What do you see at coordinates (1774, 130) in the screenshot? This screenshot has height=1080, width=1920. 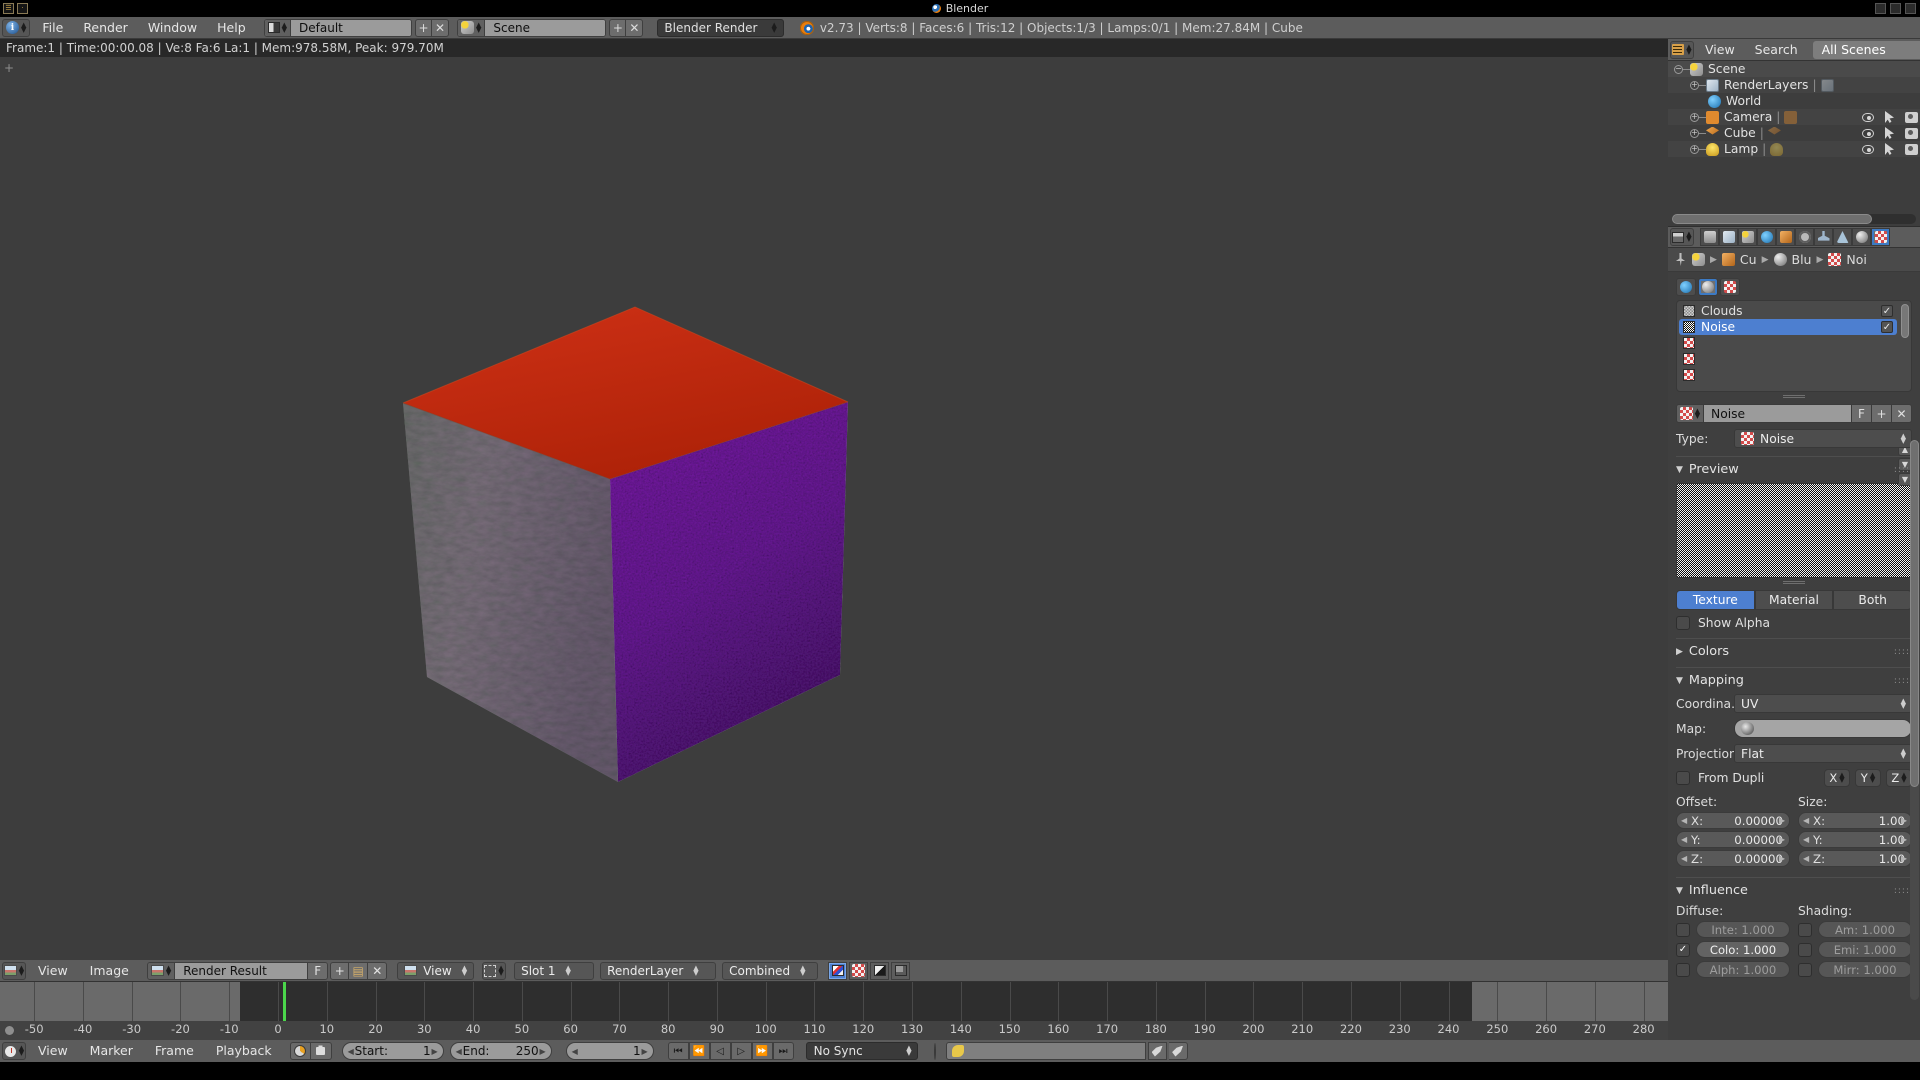 I see `mesh-icon-ghost` at bounding box center [1774, 130].